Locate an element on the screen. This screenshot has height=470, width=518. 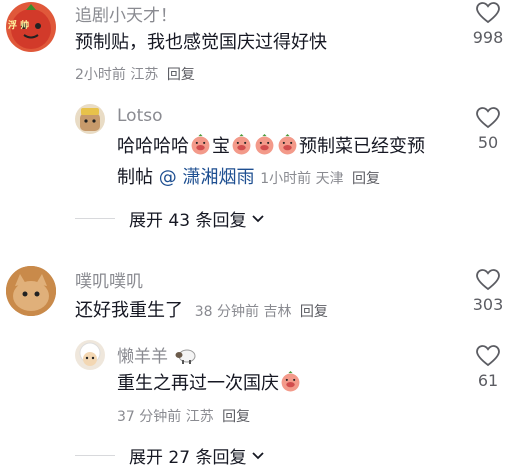
avatar-character-icon is located at coordinates (90, 119).